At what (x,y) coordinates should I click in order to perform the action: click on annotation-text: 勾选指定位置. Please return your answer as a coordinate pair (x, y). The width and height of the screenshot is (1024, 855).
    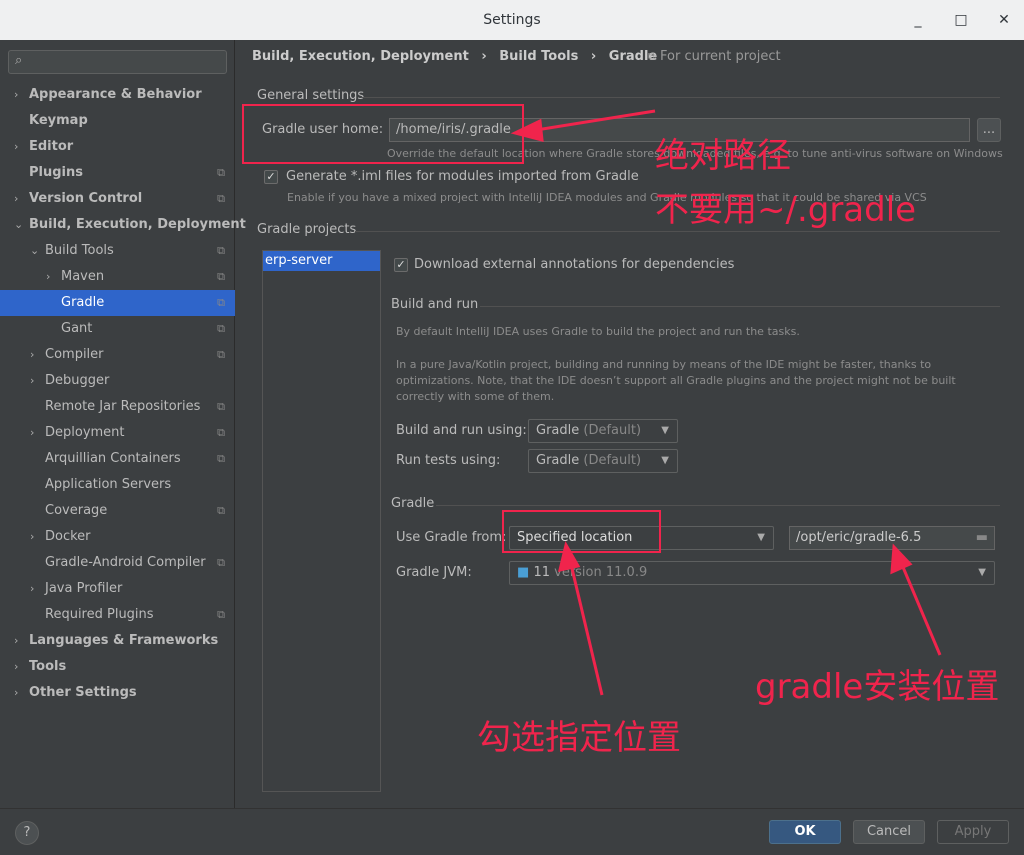
    Looking at the image, I should click on (579, 738).